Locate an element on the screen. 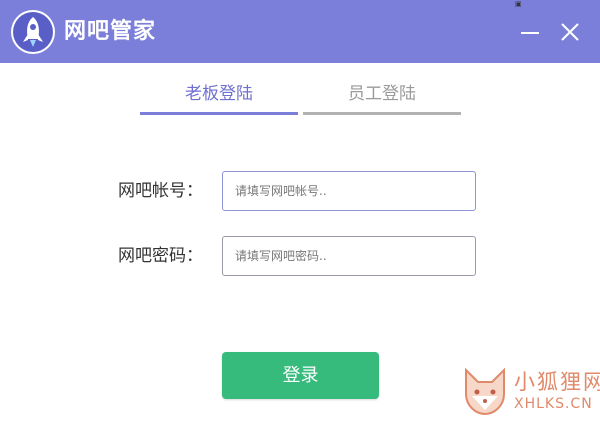 The width and height of the screenshot is (600, 422). account-input is located at coordinates (349, 191).